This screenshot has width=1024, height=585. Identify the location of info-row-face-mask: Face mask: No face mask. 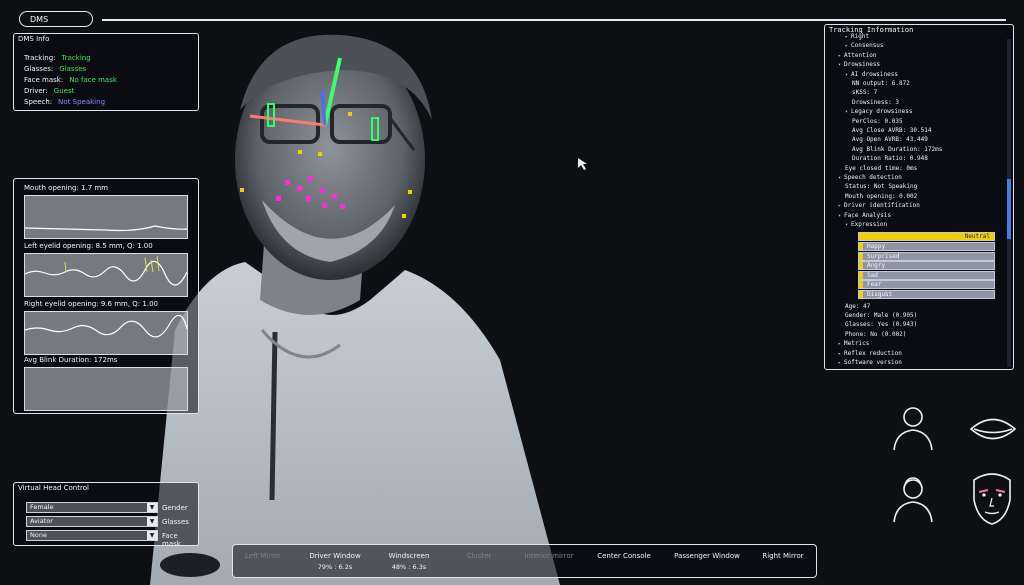
(70, 80).